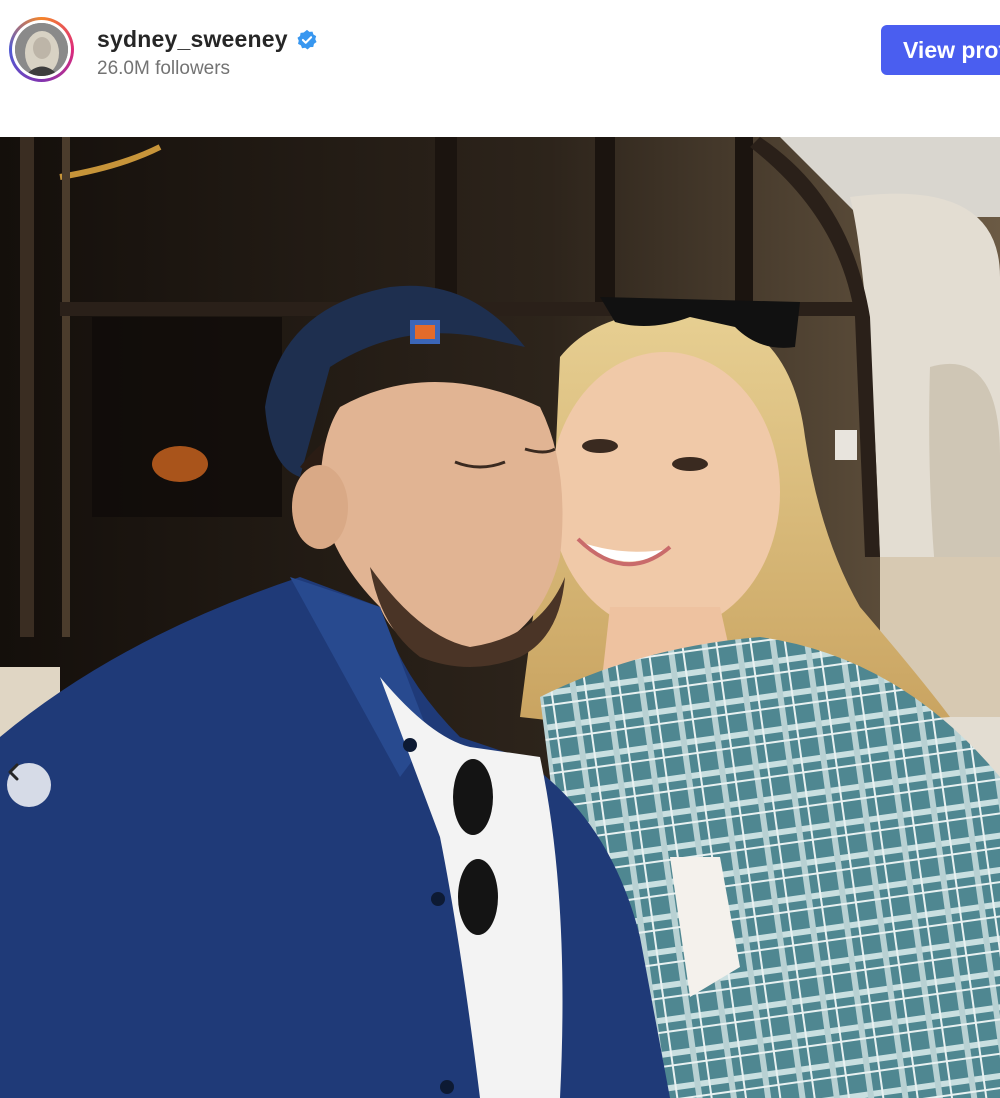  I want to click on view-profile-button: View profile, so click(940, 50).